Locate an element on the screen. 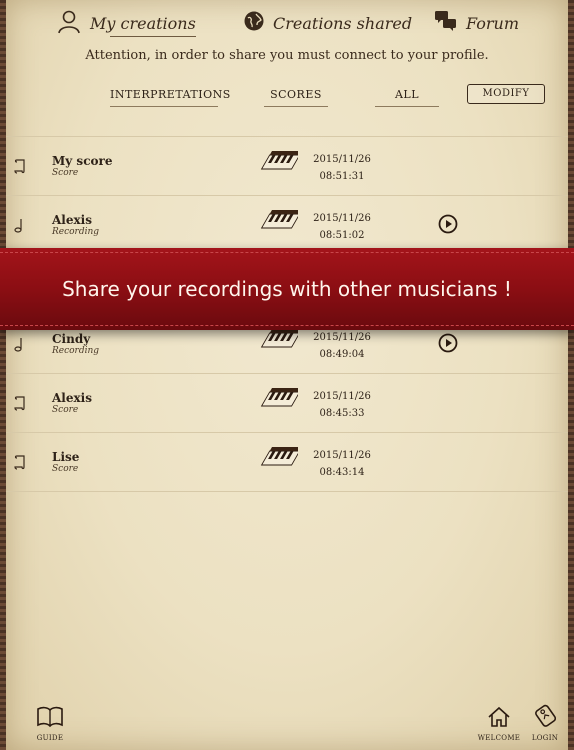 This screenshot has width=574, height=750. filter-all-label: ALL is located at coordinates (407, 94).